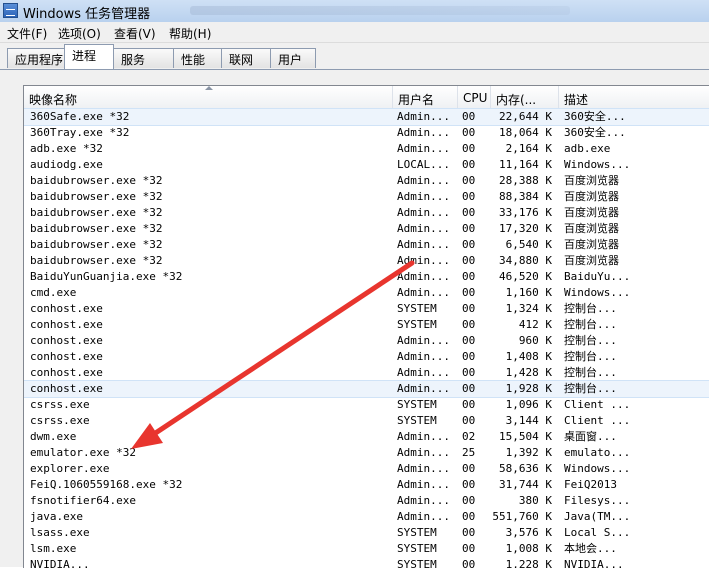 Image resolution: width=709 pixels, height=568 pixels. What do you see at coordinates (66, 324) in the screenshot?
I see `process-name-cell: conhost.exe` at bounding box center [66, 324].